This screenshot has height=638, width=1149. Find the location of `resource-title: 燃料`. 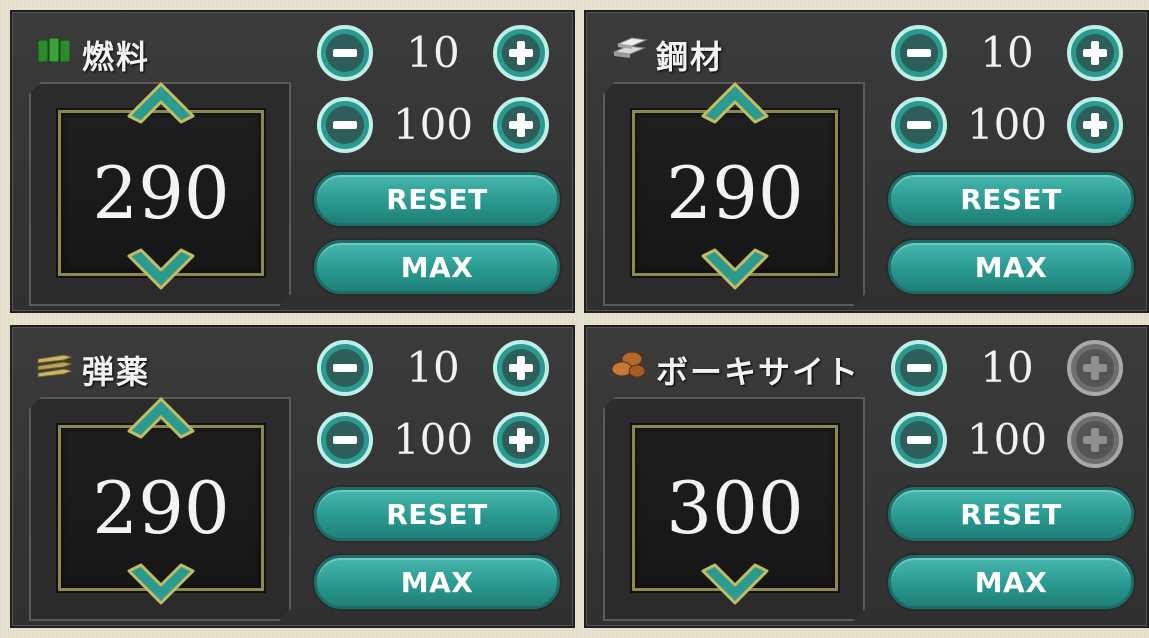

resource-title: 燃料 is located at coordinates (116, 57).